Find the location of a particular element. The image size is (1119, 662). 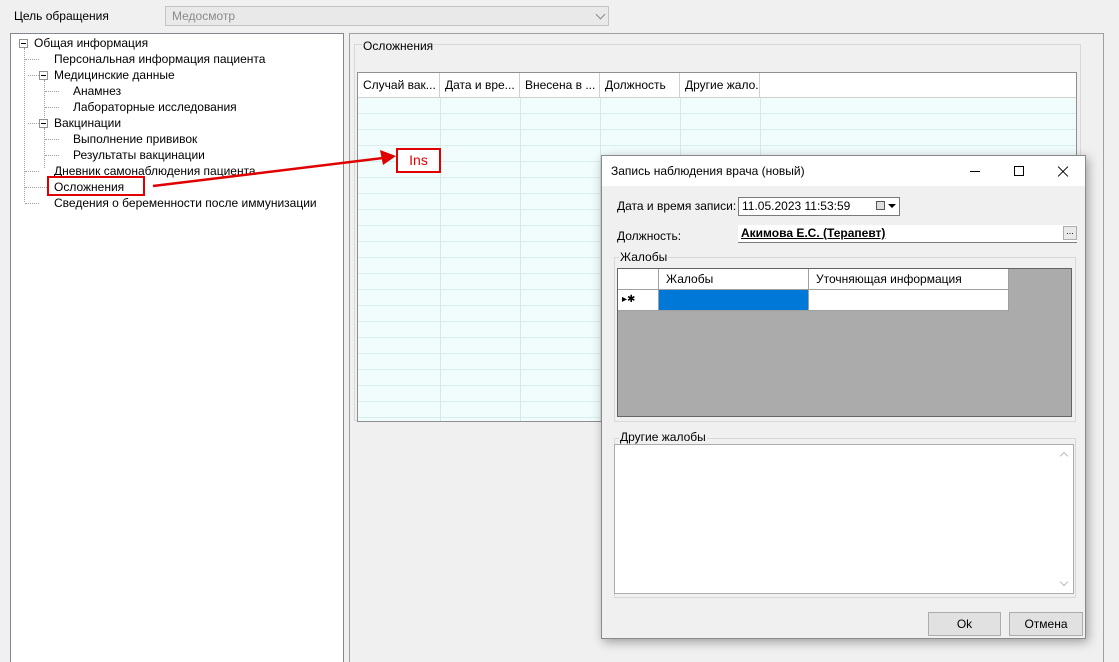

column-header-position: Должность is located at coordinates (640, 85).